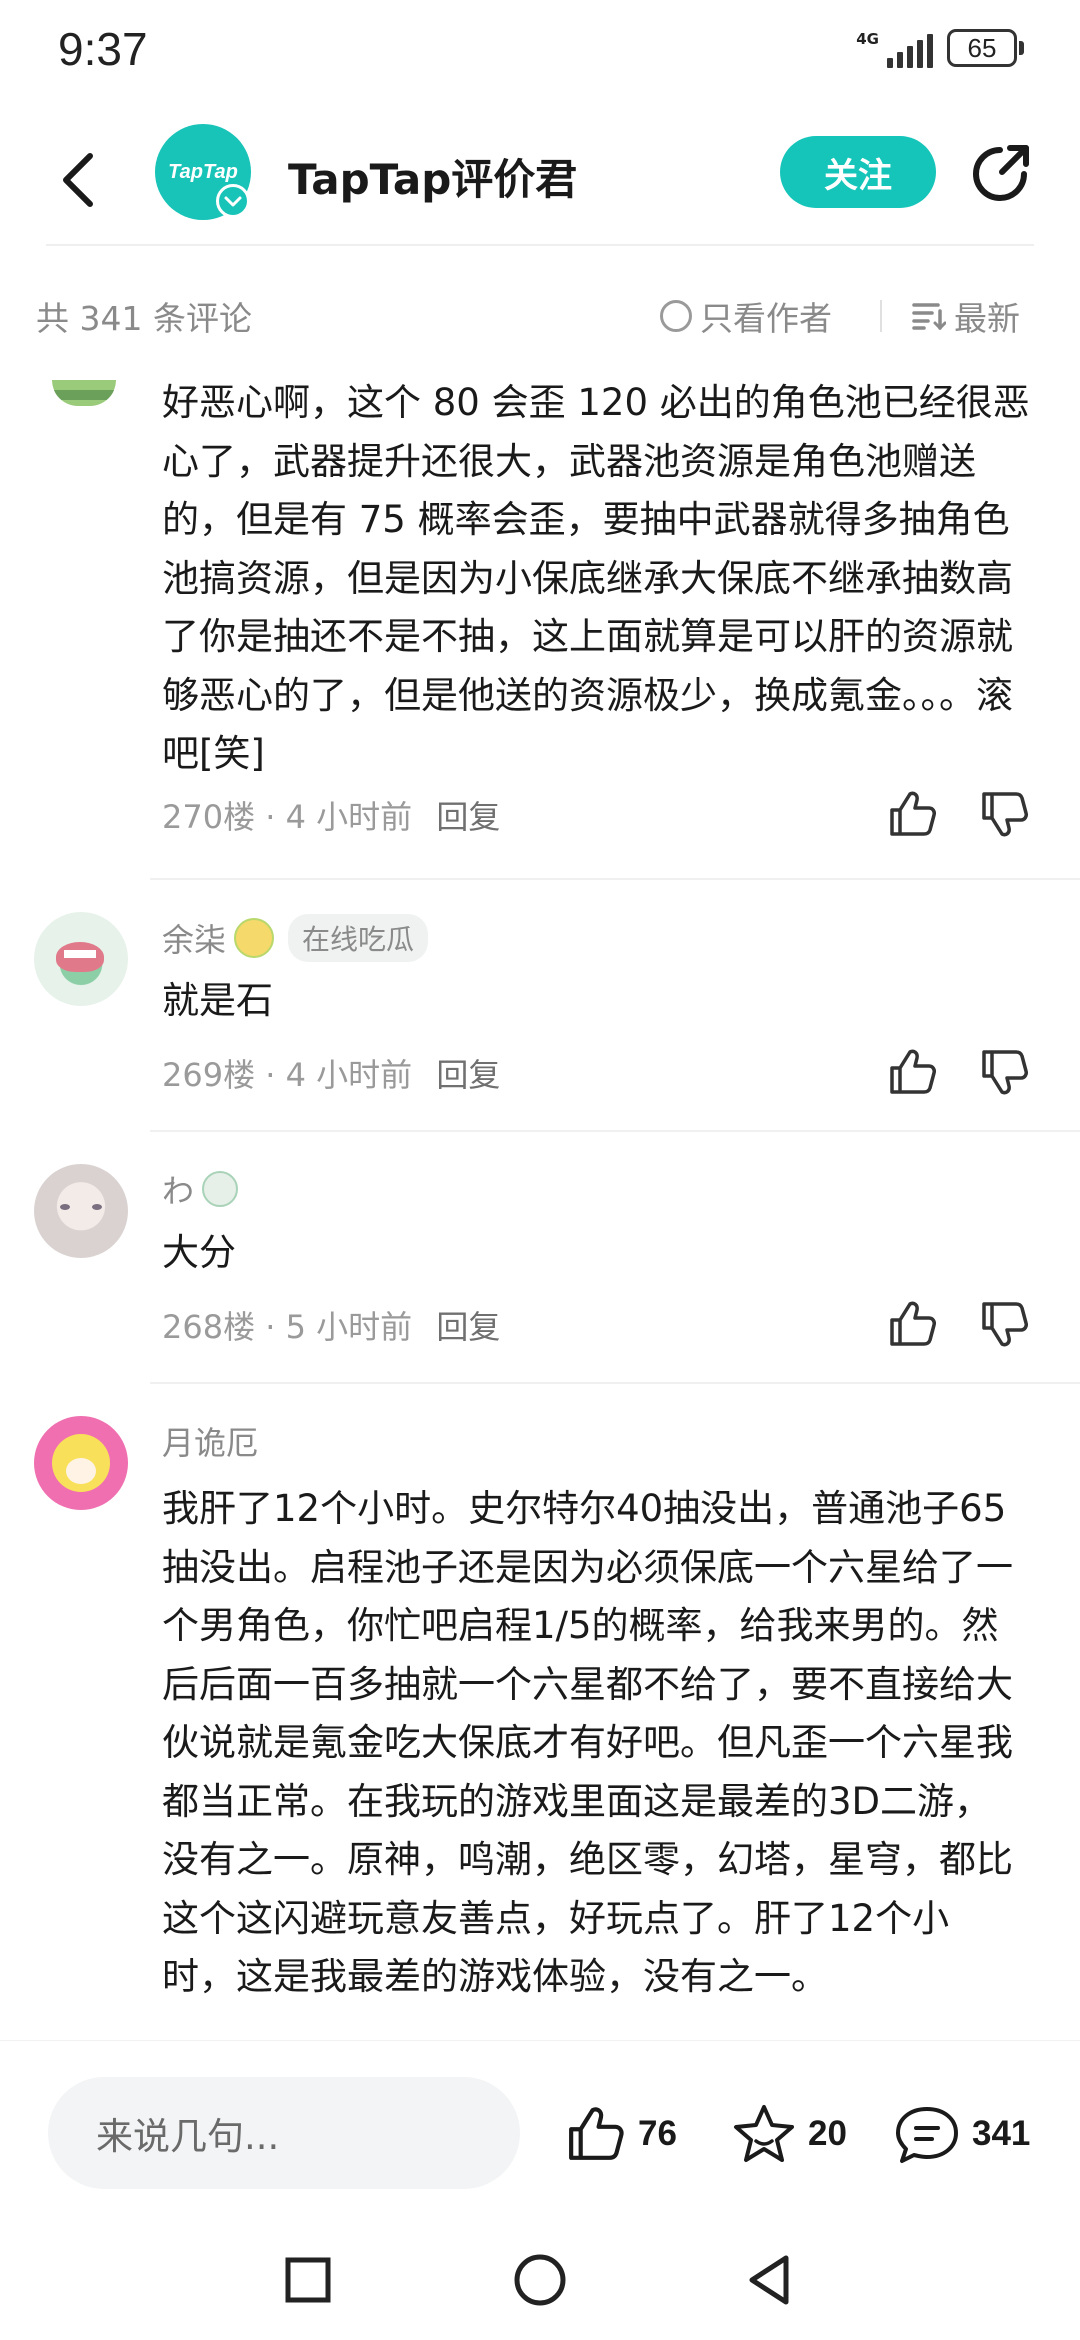 This screenshot has height=2340, width=1080. I want to click on comment-item: わ 大分 268楼 · 5 小时前 回复, so click(540, 1267).